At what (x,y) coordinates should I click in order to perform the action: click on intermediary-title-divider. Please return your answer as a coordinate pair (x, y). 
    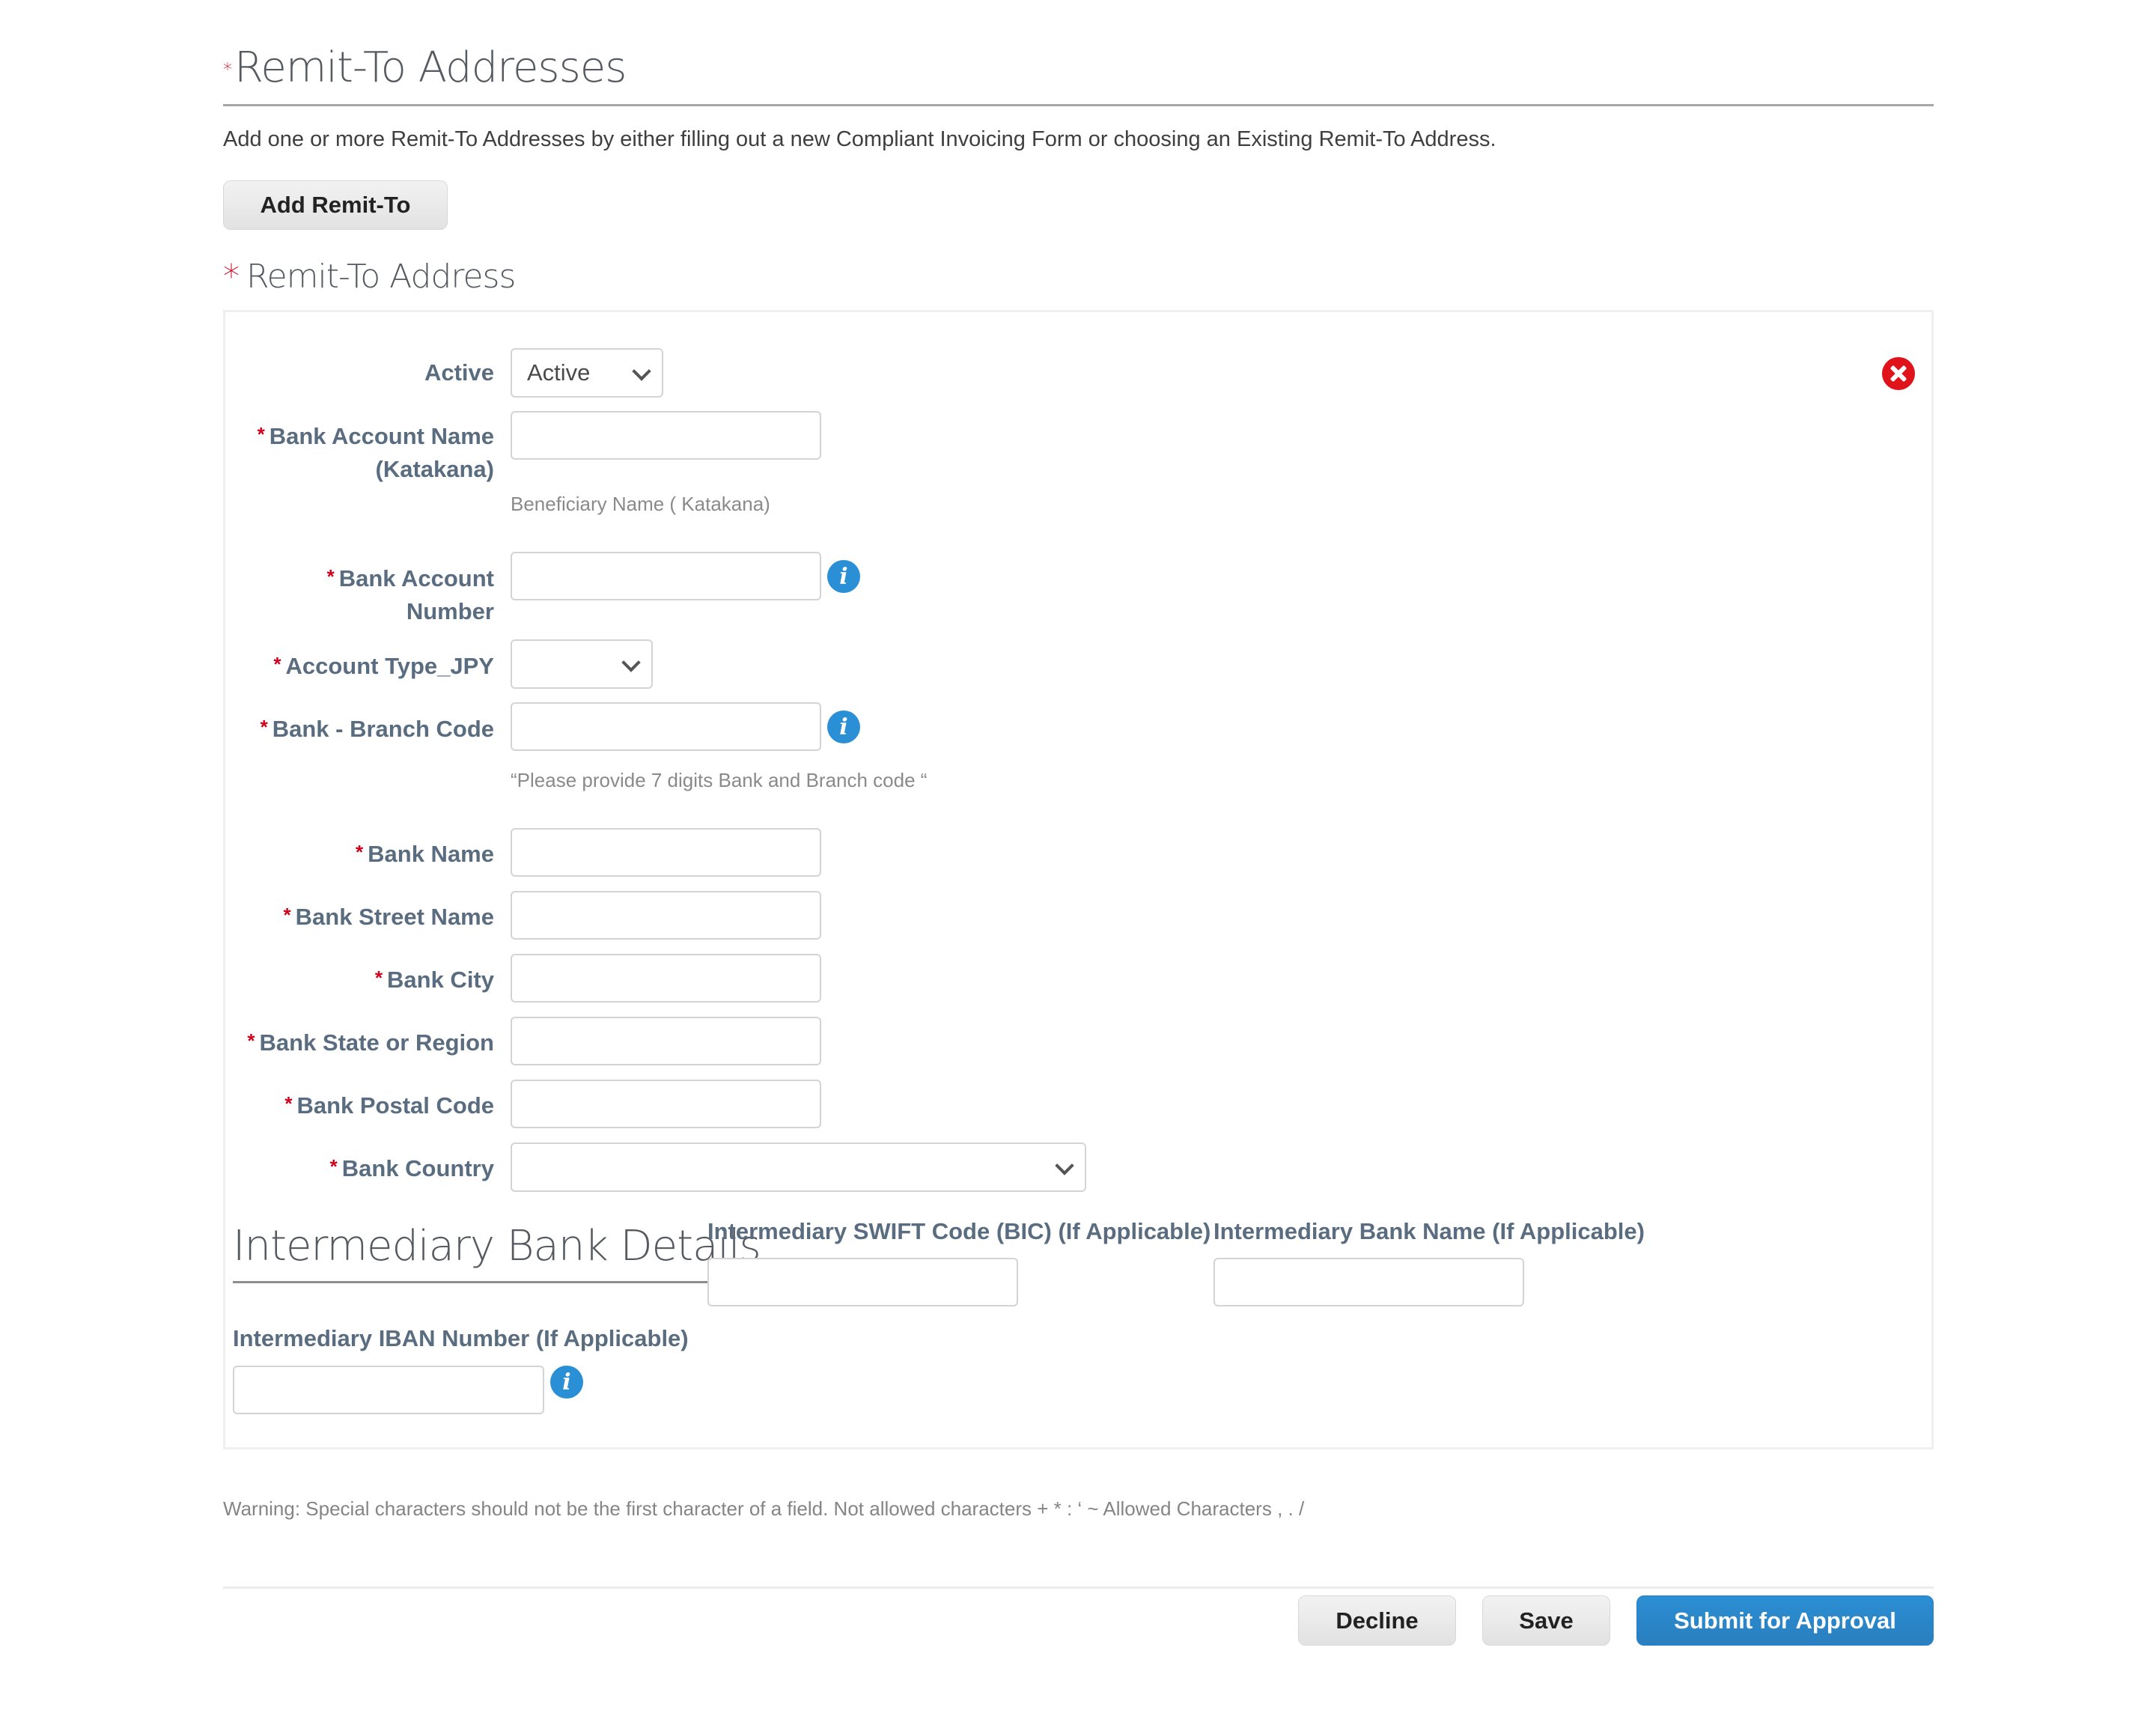
    Looking at the image, I should click on (470, 1282).